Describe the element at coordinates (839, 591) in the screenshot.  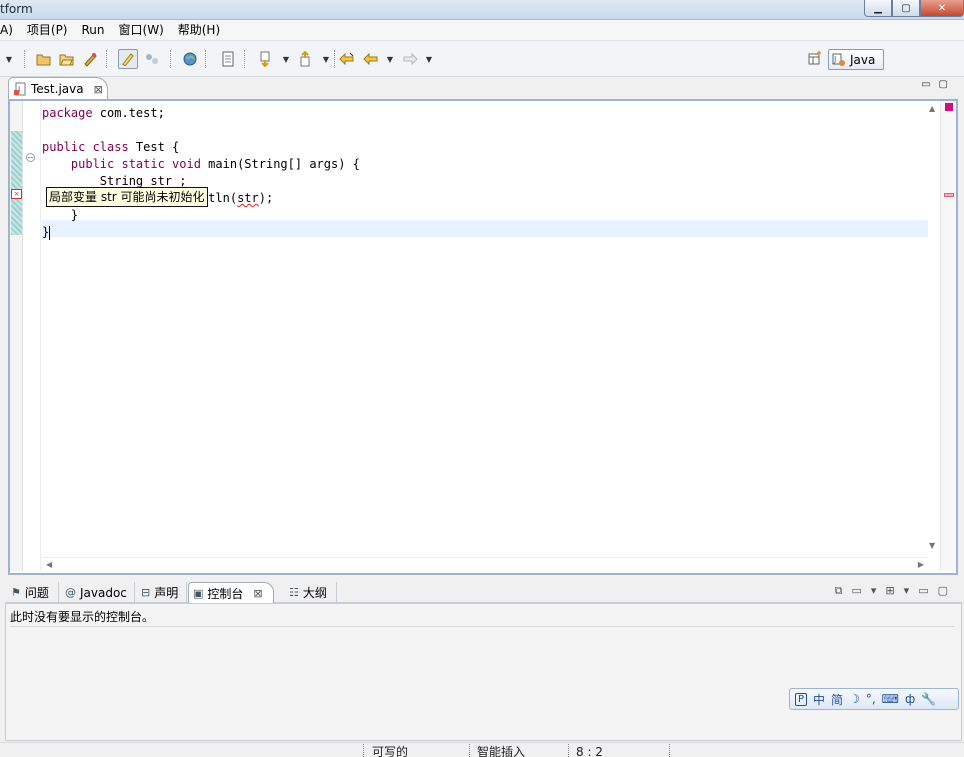
I see `pin-console-icon: ⧉` at that location.